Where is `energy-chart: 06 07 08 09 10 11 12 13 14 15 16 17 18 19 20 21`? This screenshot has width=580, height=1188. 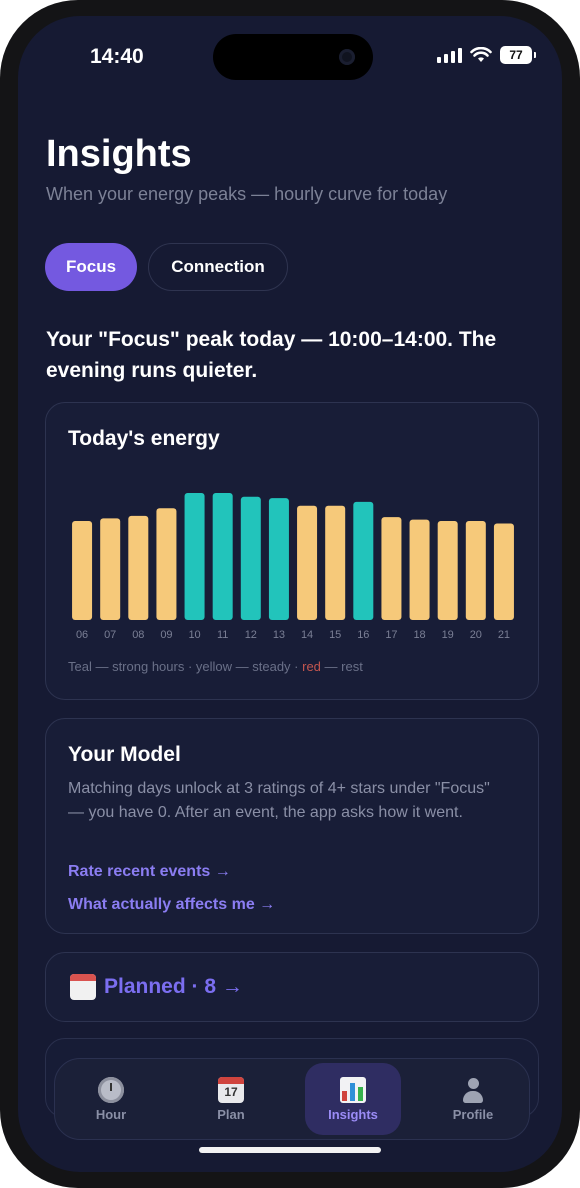
energy-chart: 06 07 08 09 10 11 12 13 14 15 16 17 18 19 20 21 is located at coordinates (293, 568).